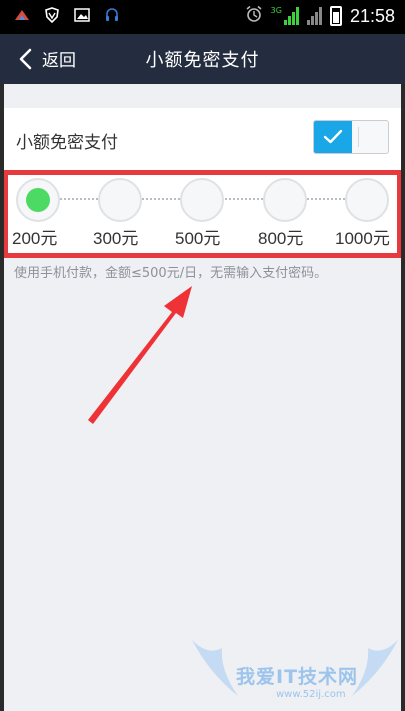 Image resolution: width=405 pixels, height=711 pixels. What do you see at coordinates (171, 273) in the screenshot?
I see `limit-description: 使用手机付款，金额≤500元/日，无需输入支付密码。` at bounding box center [171, 273].